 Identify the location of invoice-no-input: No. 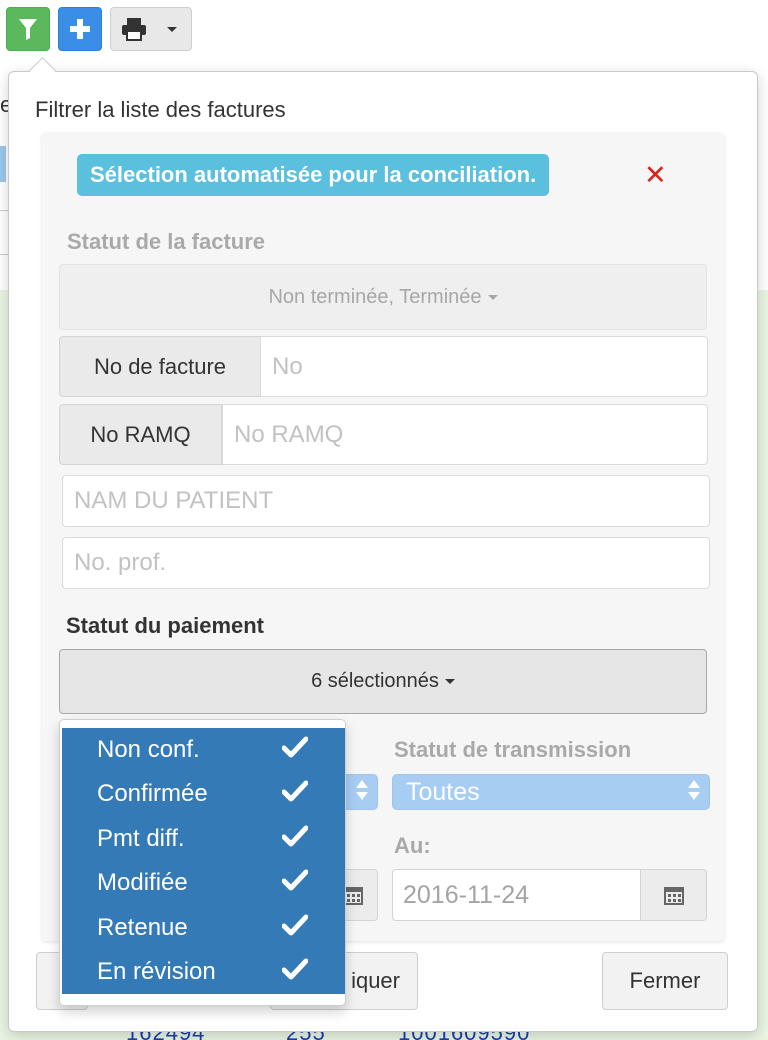
(484, 366).